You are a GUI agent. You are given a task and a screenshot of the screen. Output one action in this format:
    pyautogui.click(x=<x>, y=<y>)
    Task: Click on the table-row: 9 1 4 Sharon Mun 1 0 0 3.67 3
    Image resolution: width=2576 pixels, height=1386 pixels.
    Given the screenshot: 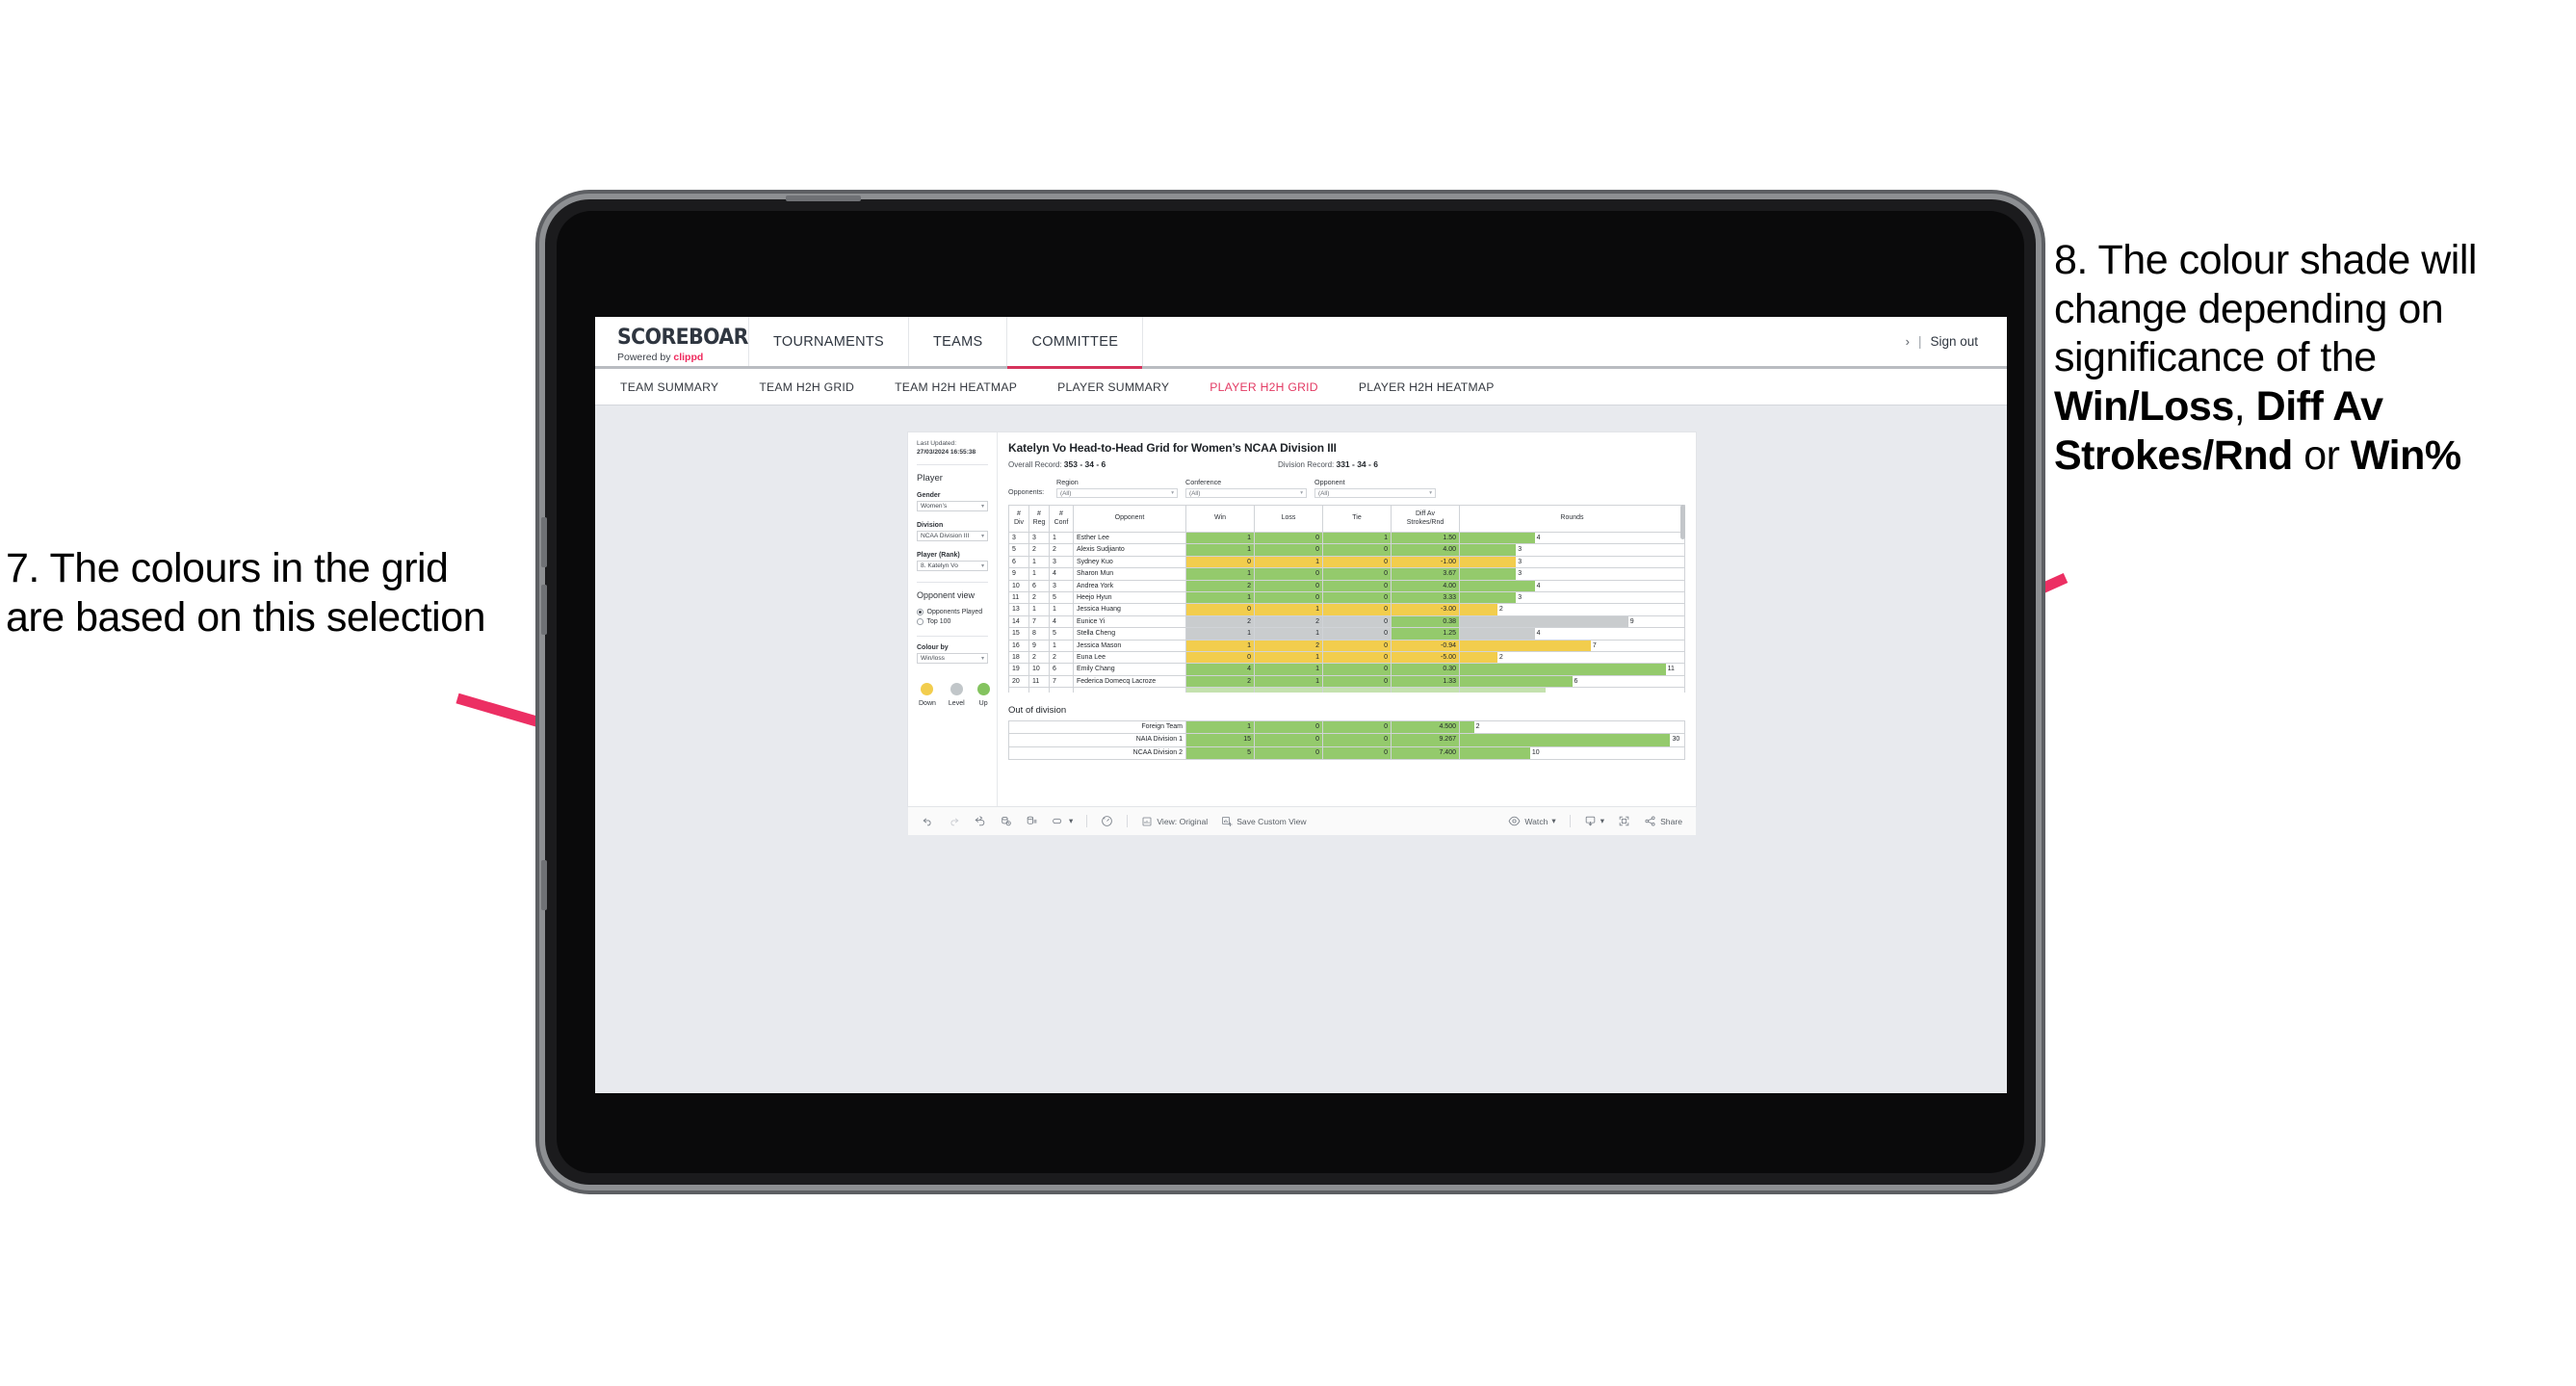 What is the action you would take?
    pyautogui.click(x=1346, y=574)
    